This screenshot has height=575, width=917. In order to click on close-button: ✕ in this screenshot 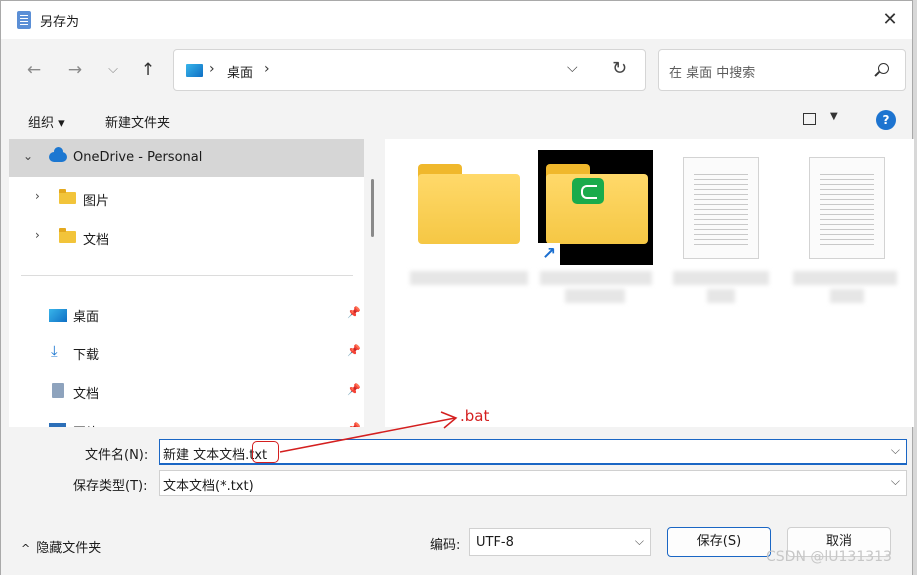, I will do `click(890, 20)`.